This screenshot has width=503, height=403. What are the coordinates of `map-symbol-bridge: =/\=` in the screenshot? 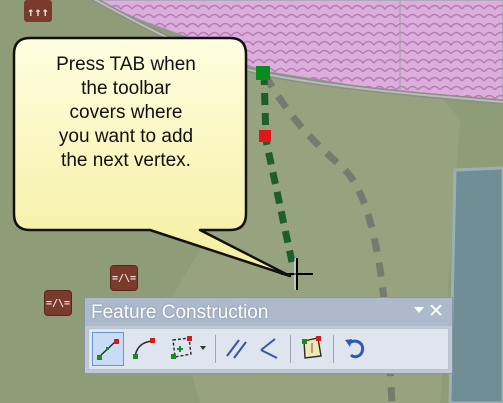 It's located at (124, 278).